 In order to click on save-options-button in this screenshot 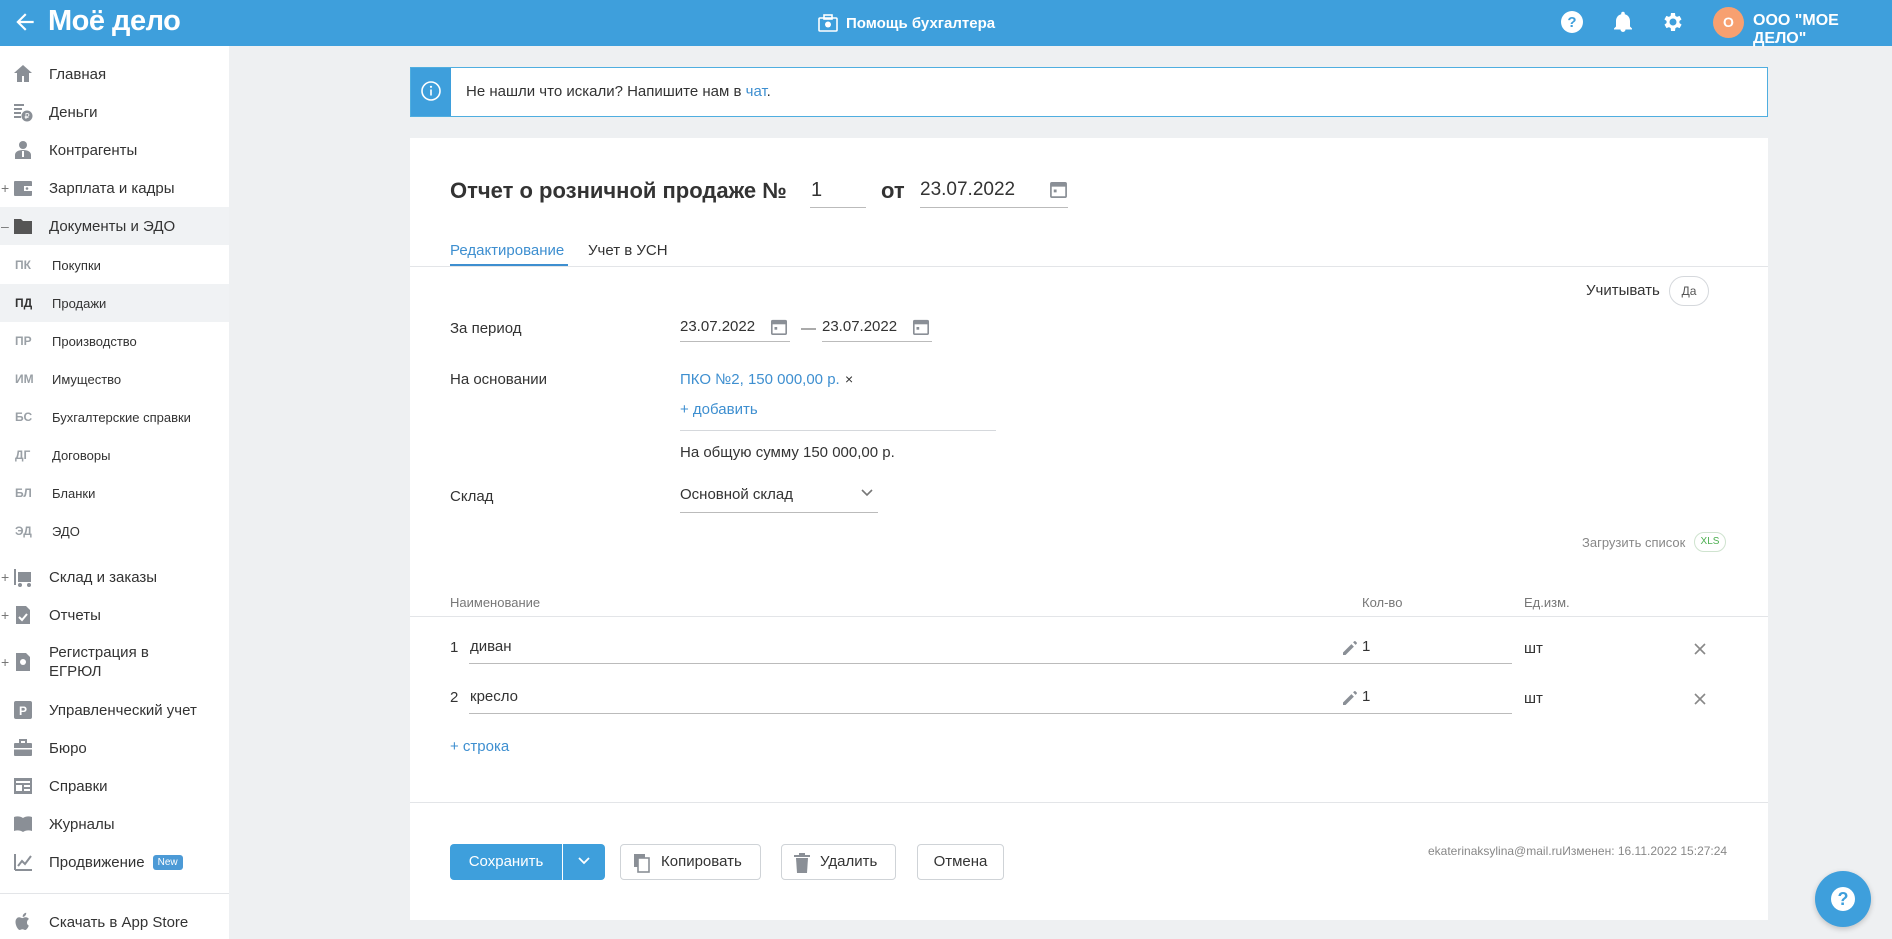, I will do `click(584, 862)`.